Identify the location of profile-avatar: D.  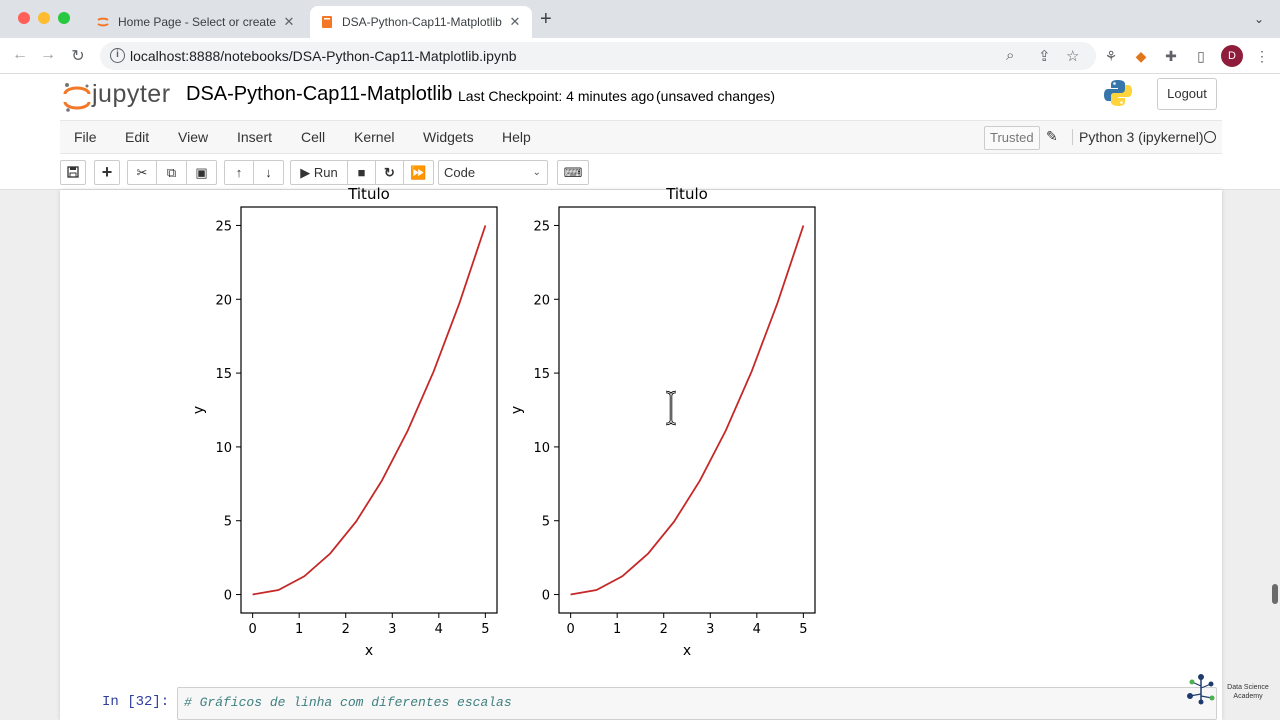
(1232, 56).